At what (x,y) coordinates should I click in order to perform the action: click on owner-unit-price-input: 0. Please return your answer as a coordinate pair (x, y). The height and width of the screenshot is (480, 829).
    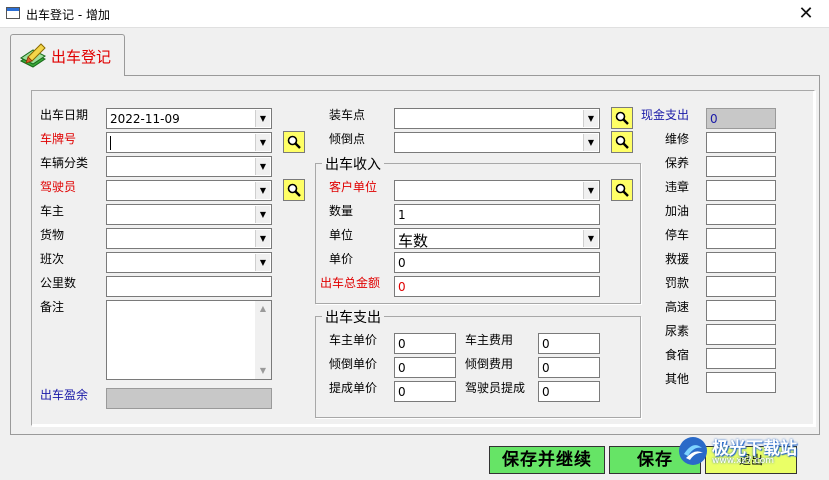
    Looking at the image, I should click on (425, 343).